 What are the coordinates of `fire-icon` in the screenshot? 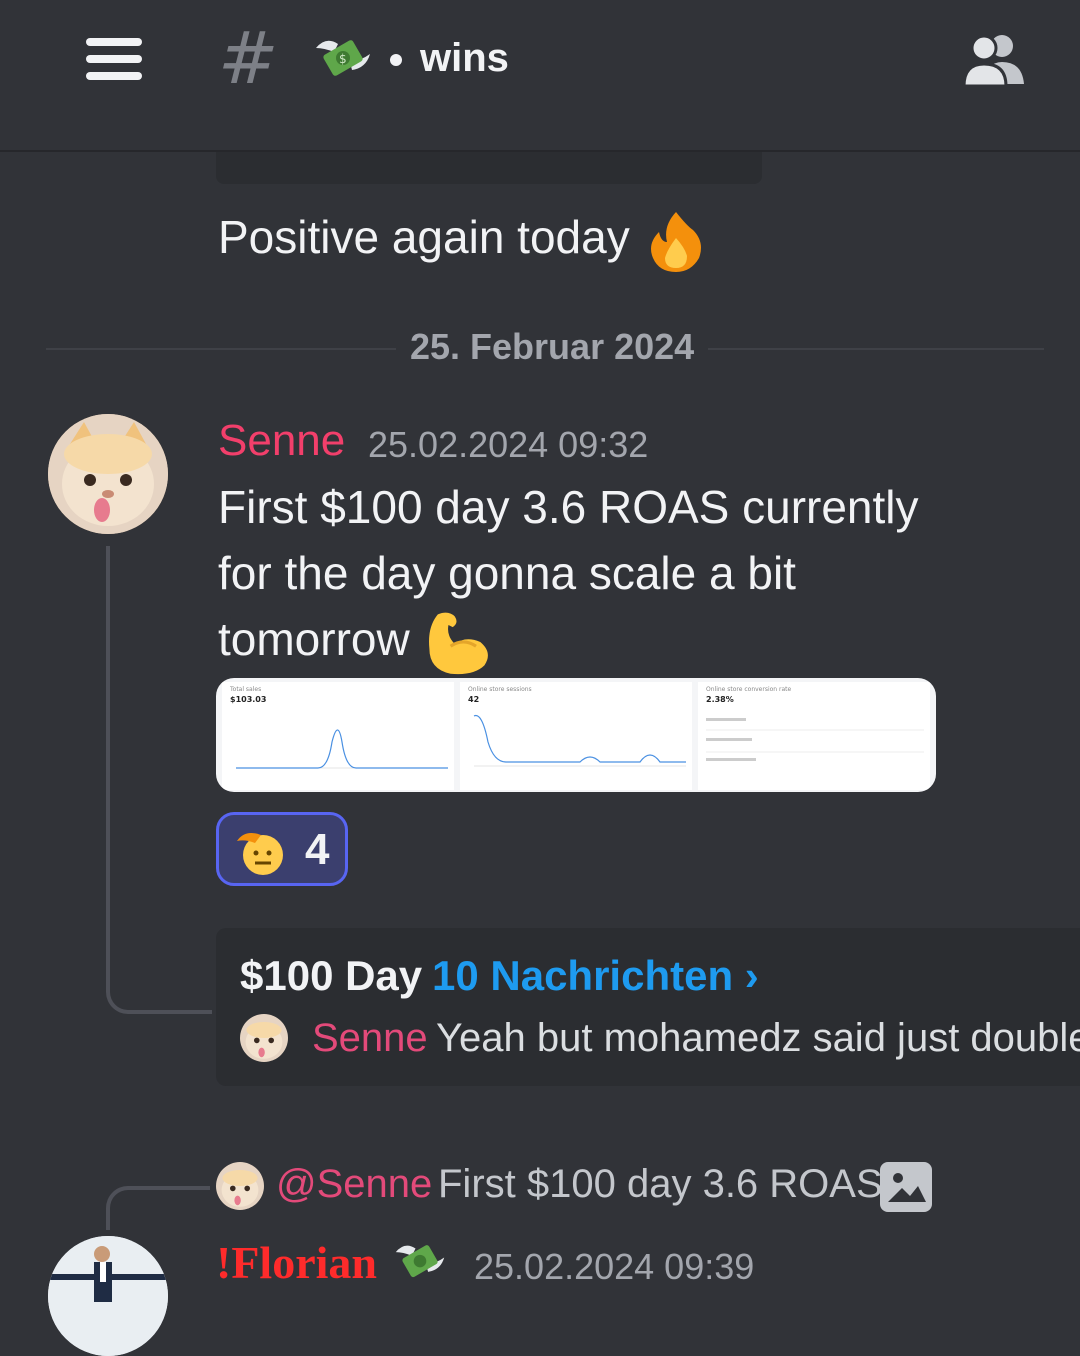 It's located at (675, 241).